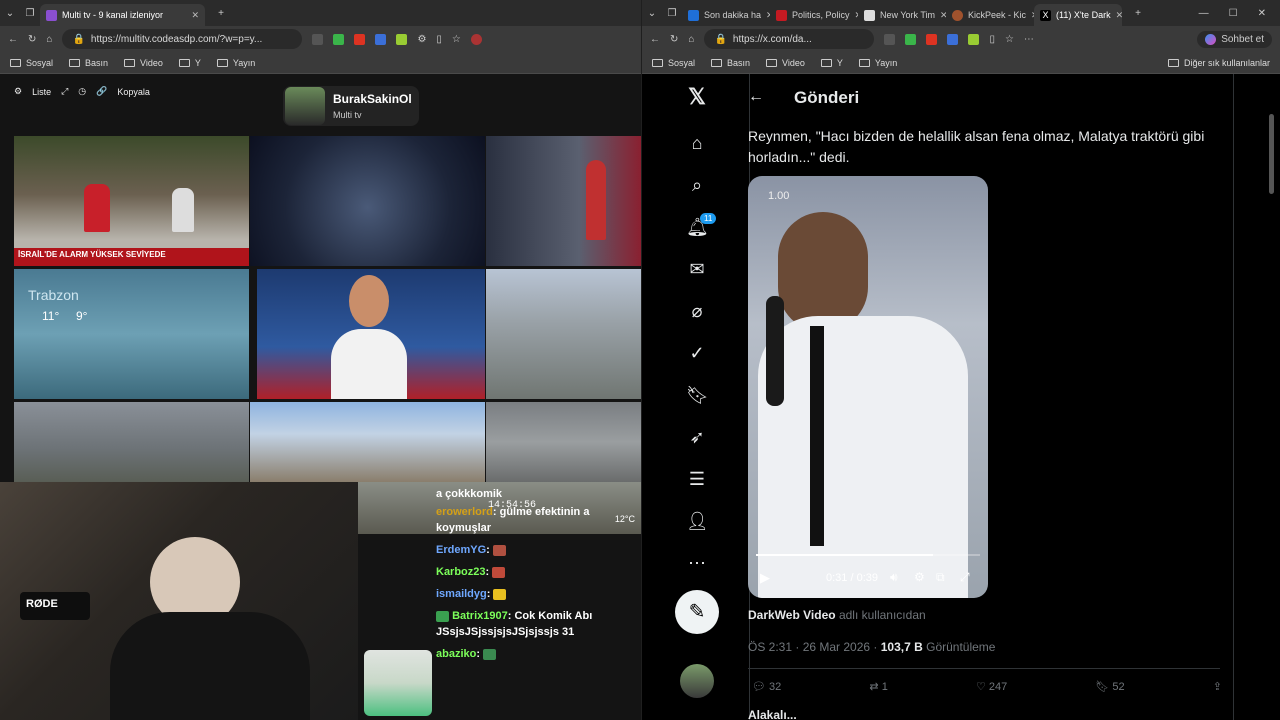  I want to click on volume-icon: 🔊︎, so click(894, 577).